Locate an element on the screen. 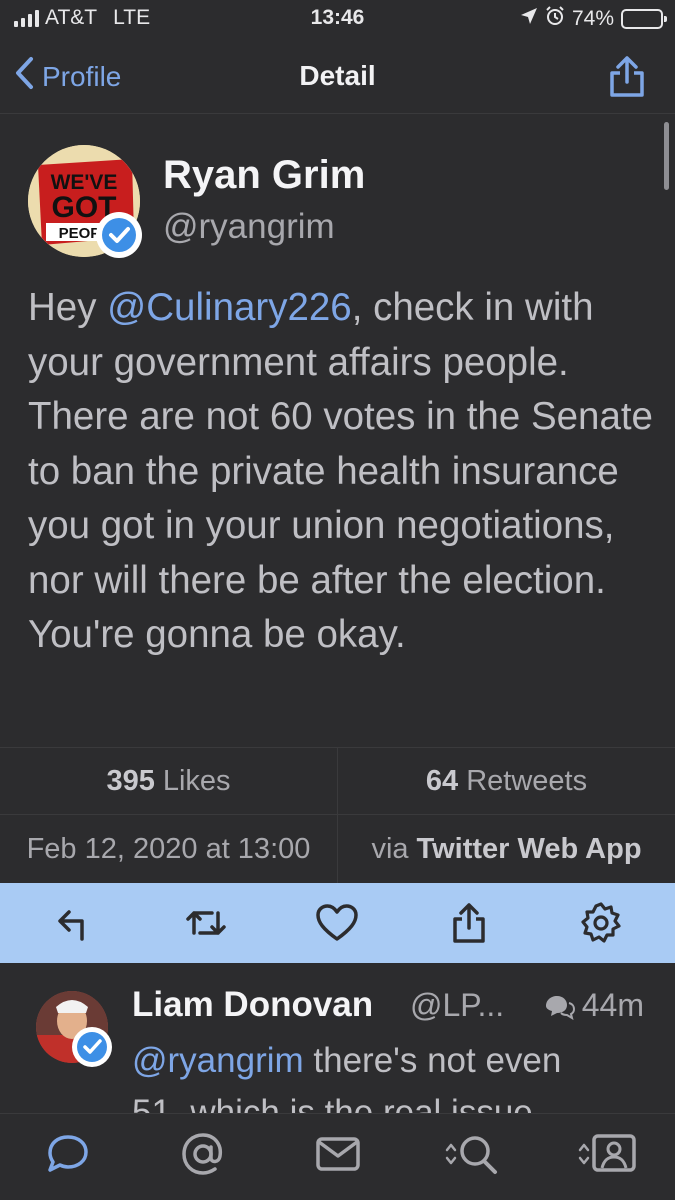  tab-search is located at coordinates (473, 1154).